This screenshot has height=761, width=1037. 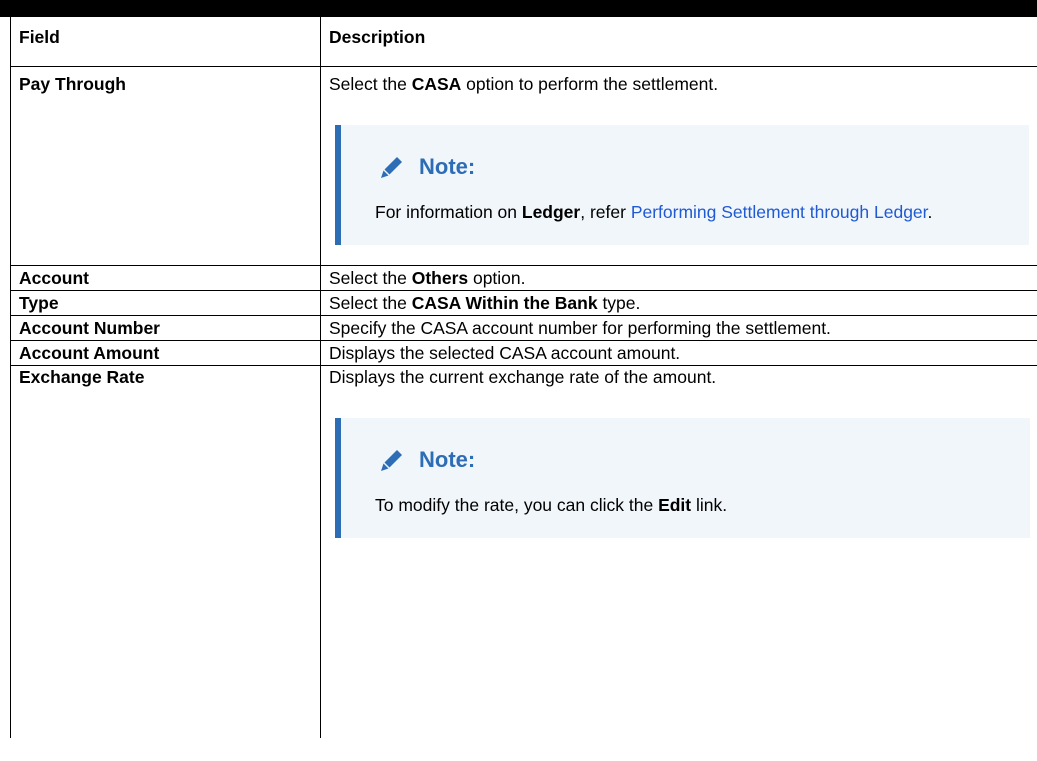 I want to click on table-header-row: Field Description, so click(x=523, y=42).